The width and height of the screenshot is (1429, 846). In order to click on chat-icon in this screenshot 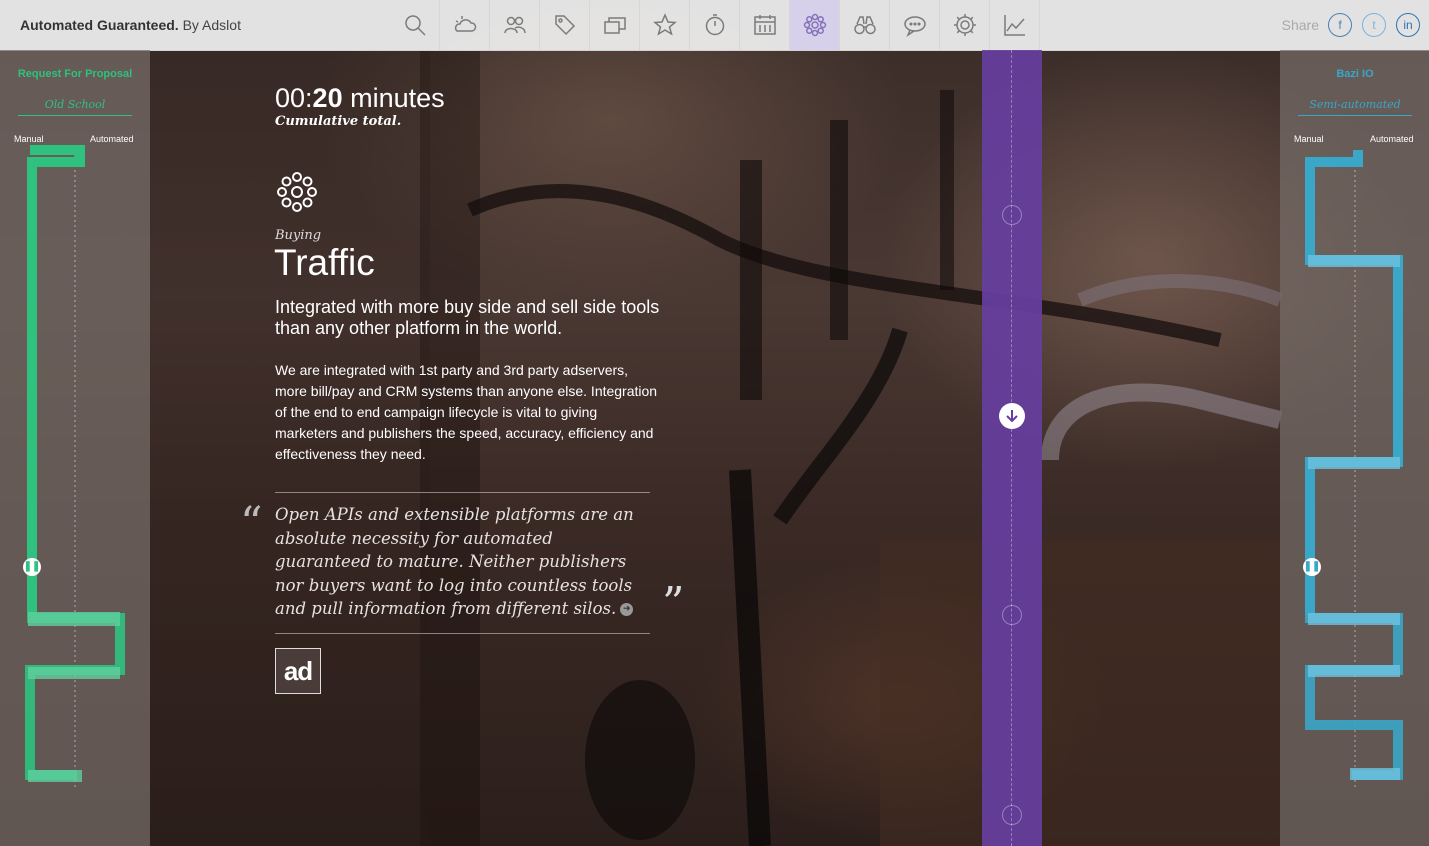, I will do `click(915, 25)`.